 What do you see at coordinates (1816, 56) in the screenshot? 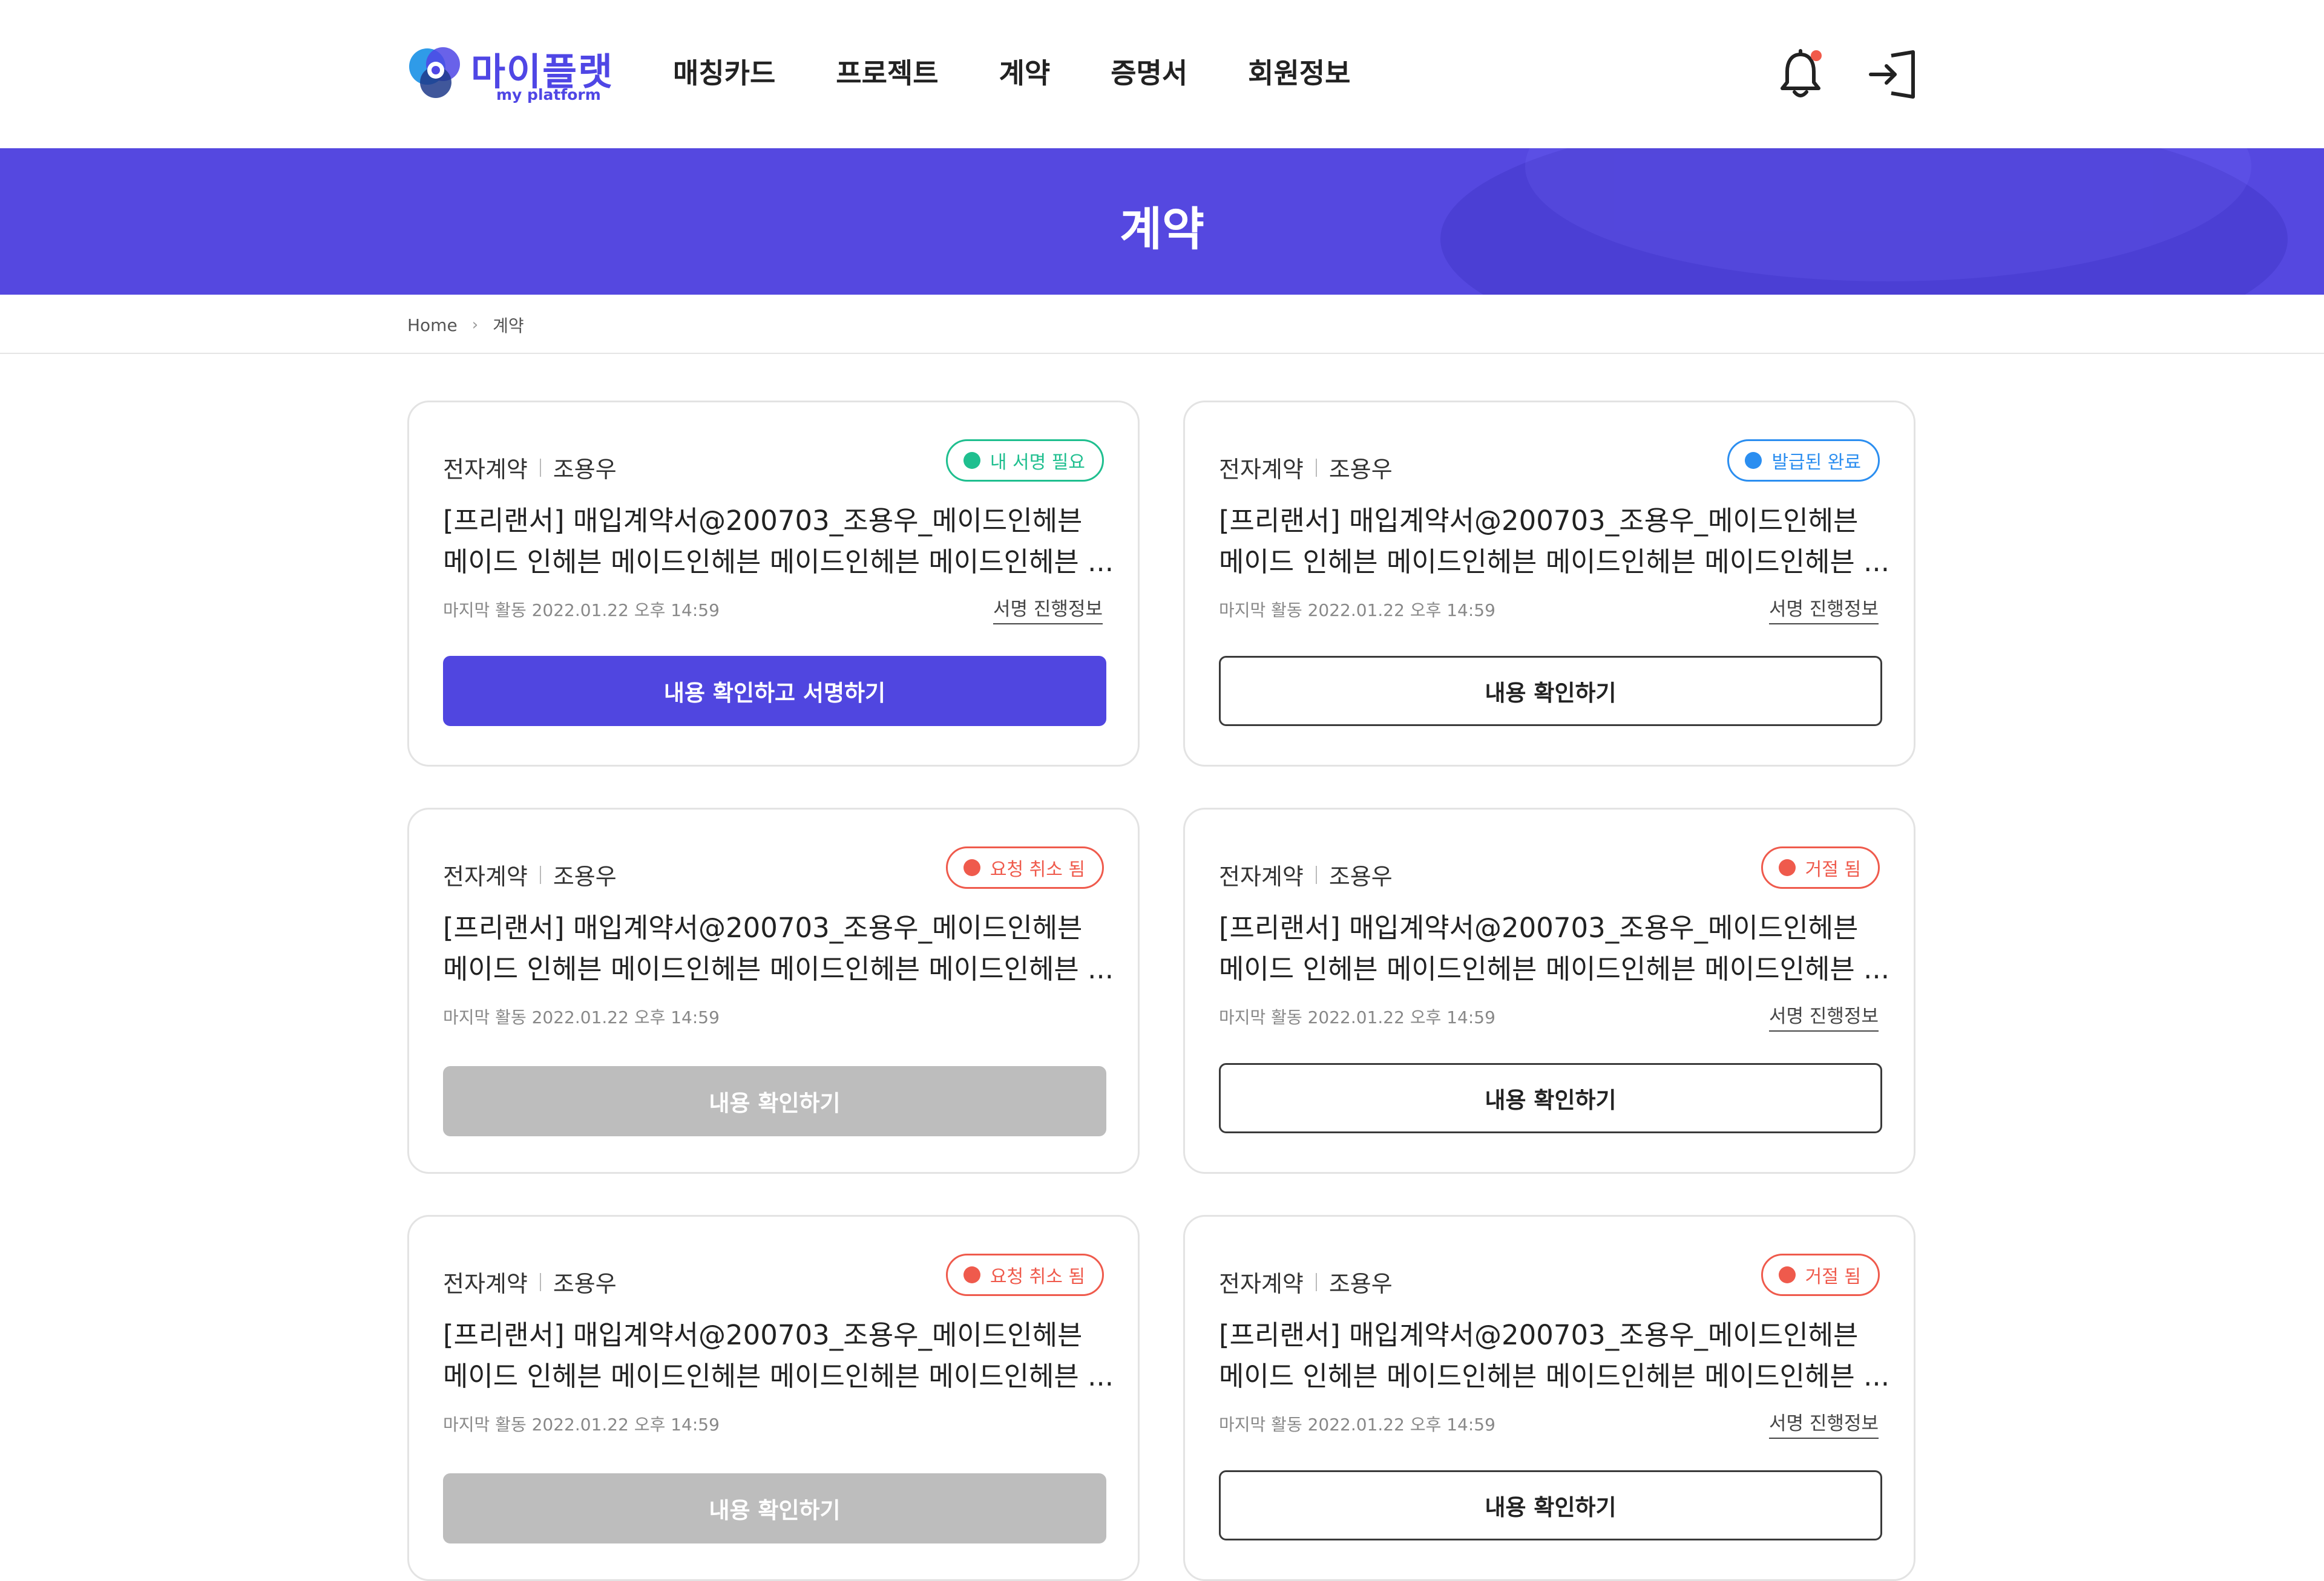
I see `notification-dot` at bounding box center [1816, 56].